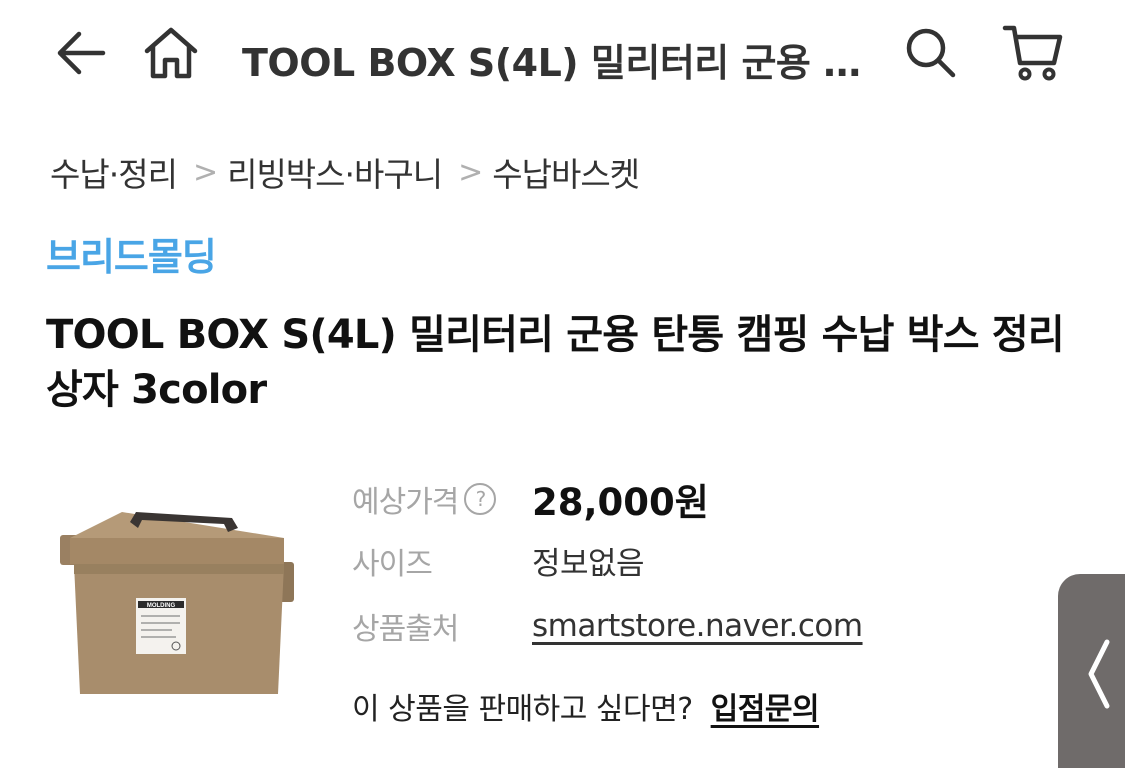 The image size is (1125, 768). Describe the element at coordinates (405, 502) in the screenshot. I see `price-label: 예상가격` at that location.